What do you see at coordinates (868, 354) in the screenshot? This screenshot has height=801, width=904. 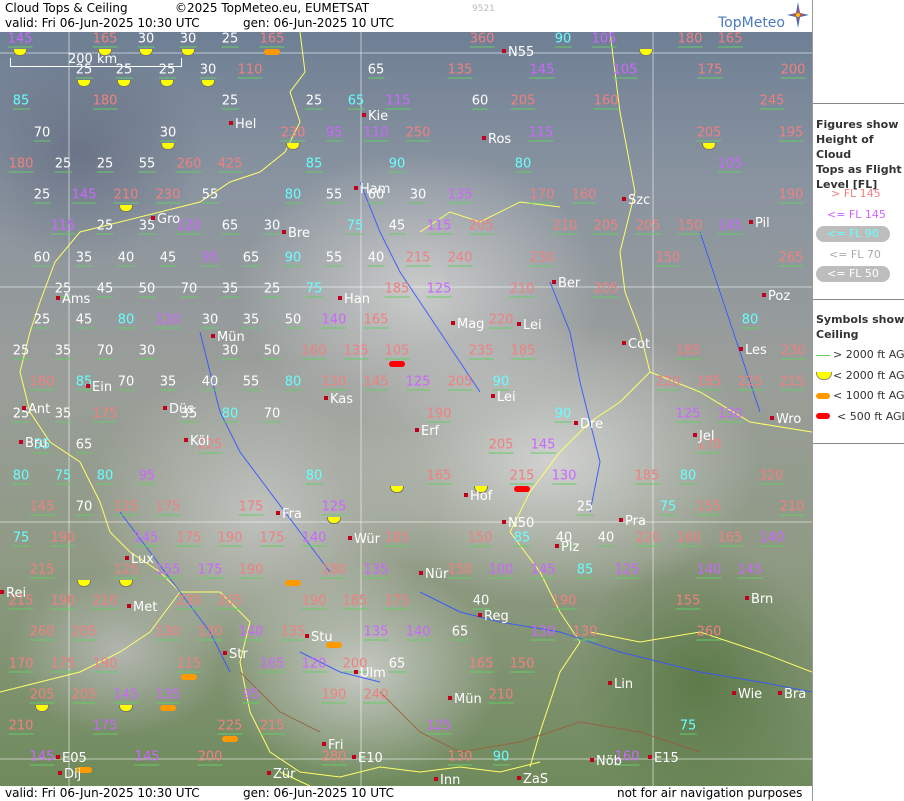 I see `legend-ceil-2000-plus: > 2000 ft AGL` at bounding box center [868, 354].